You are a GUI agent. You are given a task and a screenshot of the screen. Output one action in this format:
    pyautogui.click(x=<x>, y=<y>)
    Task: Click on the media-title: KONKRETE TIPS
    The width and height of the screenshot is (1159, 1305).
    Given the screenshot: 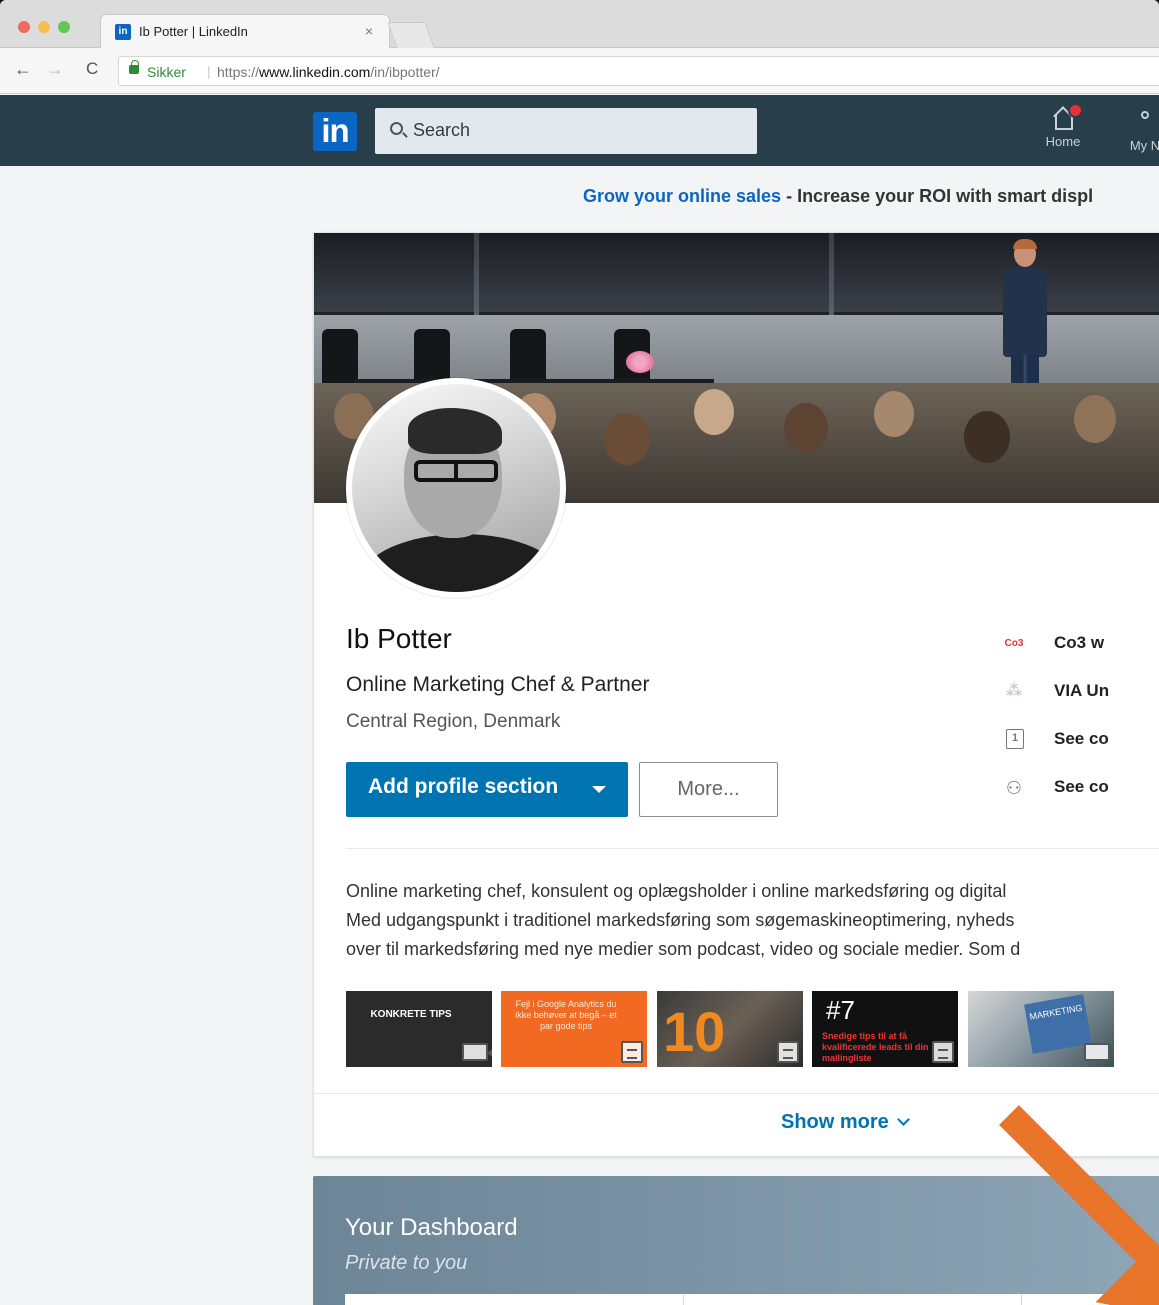 What is the action you would take?
    pyautogui.click(x=411, y=1014)
    